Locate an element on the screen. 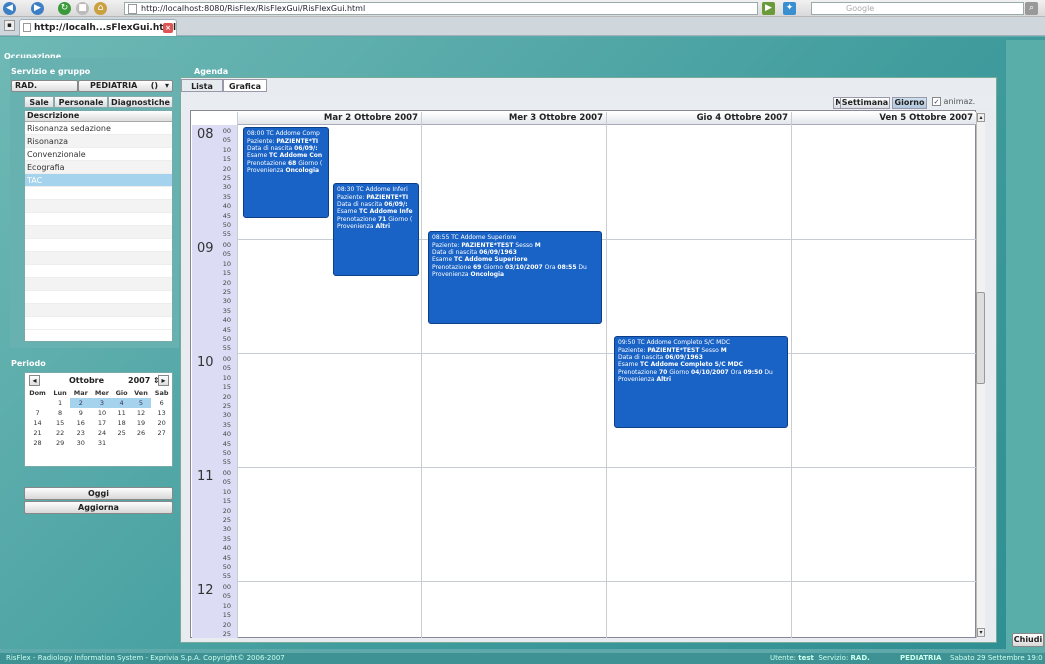 This screenshot has width=1045, height=664. day-selected: 4 is located at coordinates (121, 403).